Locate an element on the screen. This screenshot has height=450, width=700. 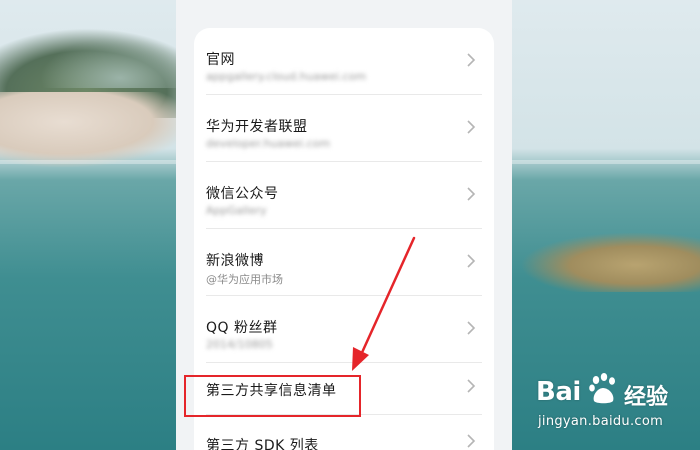
watermark-url: jingyan.baidu.com is located at coordinates (601, 421).